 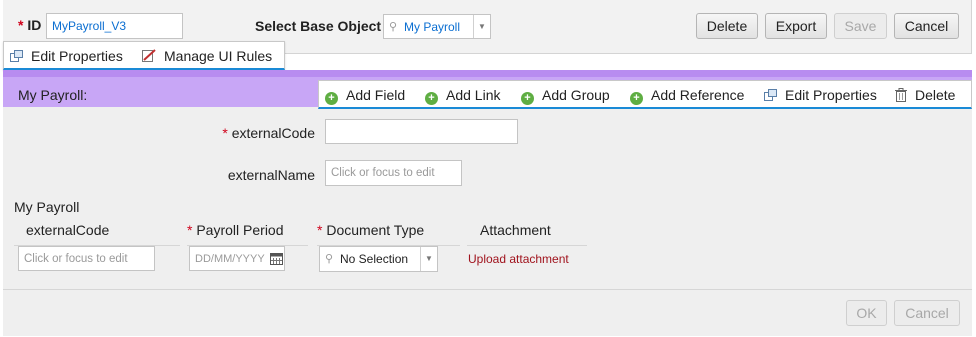 I want to click on edit-properties-button: Edit Properties, so click(x=820, y=95).